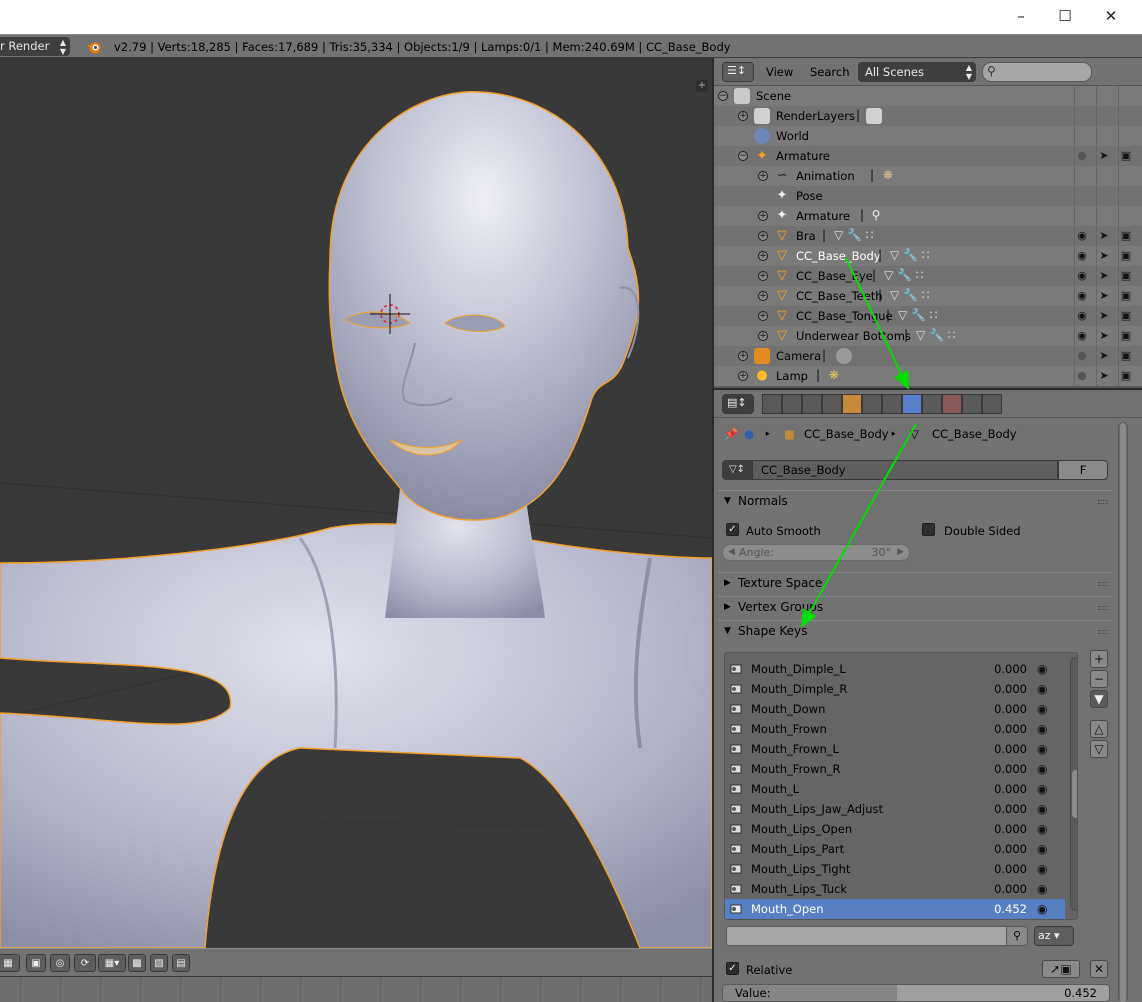 The image size is (1142, 1002). What do you see at coordinates (10, 963) in the screenshot?
I see `view-menu-icon: ▦` at bounding box center [10, 963].